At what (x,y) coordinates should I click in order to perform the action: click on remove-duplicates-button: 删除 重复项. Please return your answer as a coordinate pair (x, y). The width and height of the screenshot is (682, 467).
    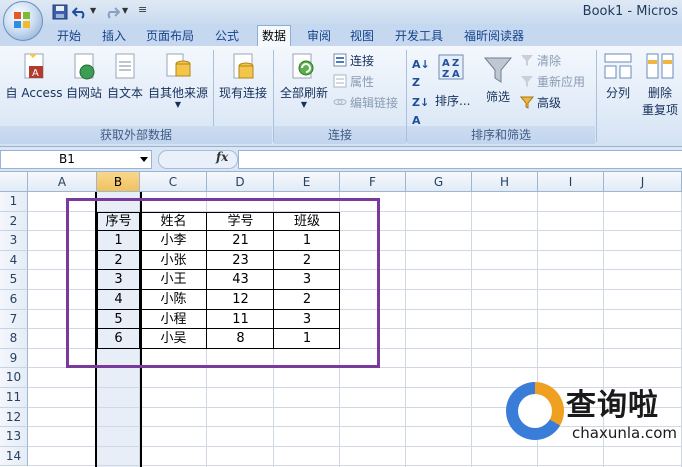
    Looking at the image, I should click on (660, 83).